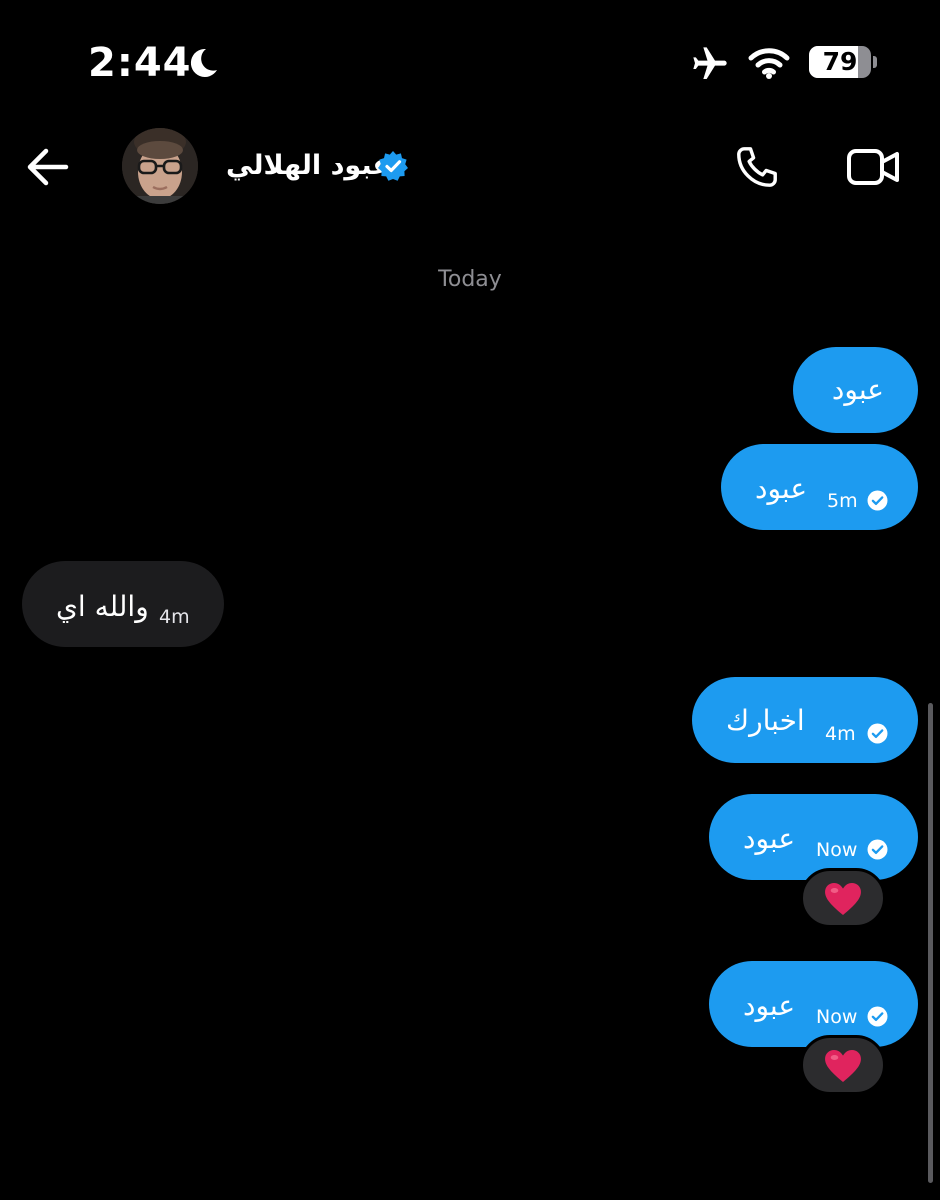 The width and height of the screenshot is (940, 1200). I want to click on verified-badge-icon, so click(393, 166).